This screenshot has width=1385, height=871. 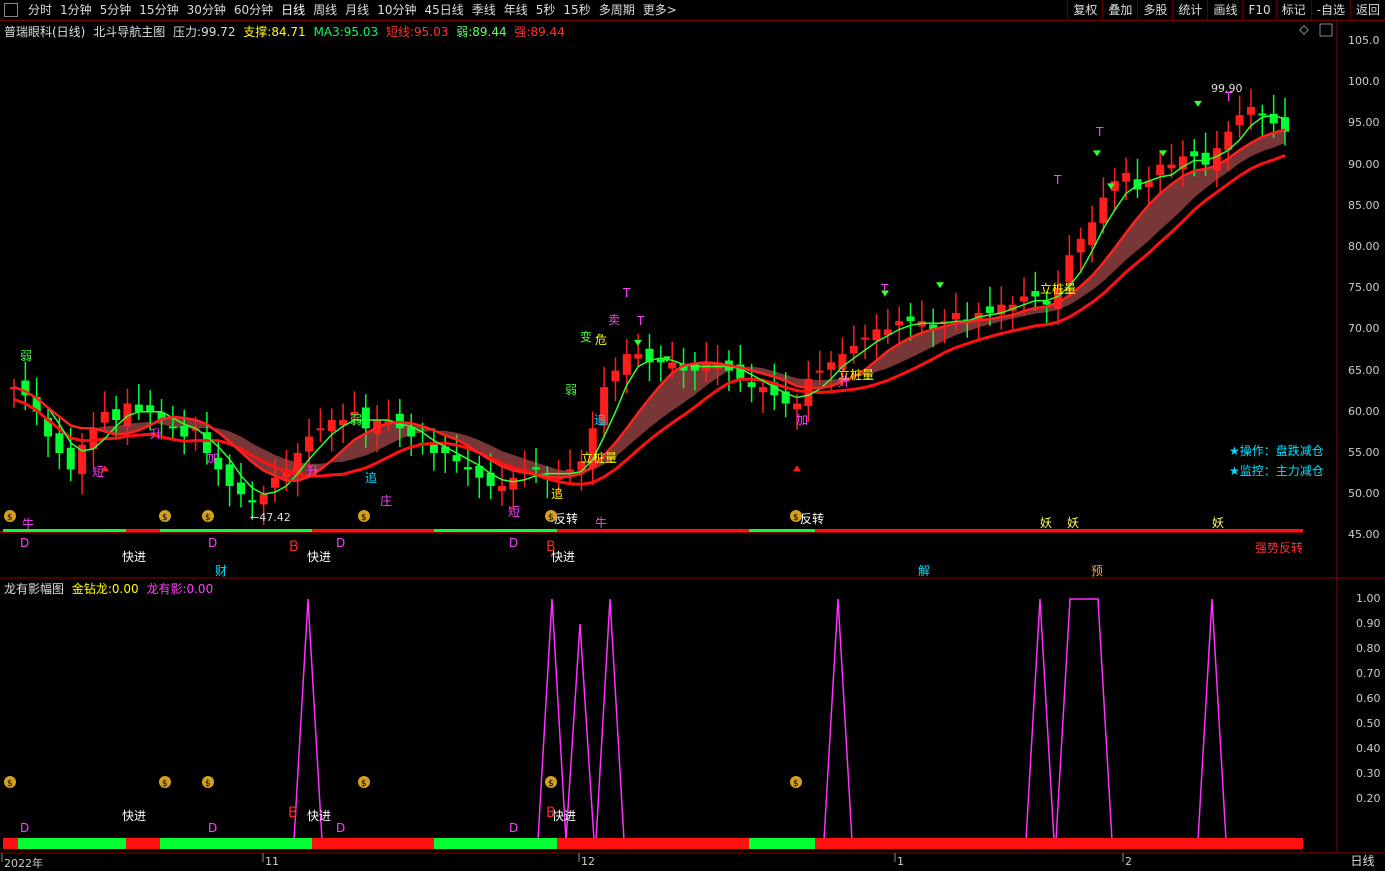 What do you see at coordinates (1364, 205) in the screenshot?
I see `price-axis-label: 85.00` at bounding box center [1364, 205].